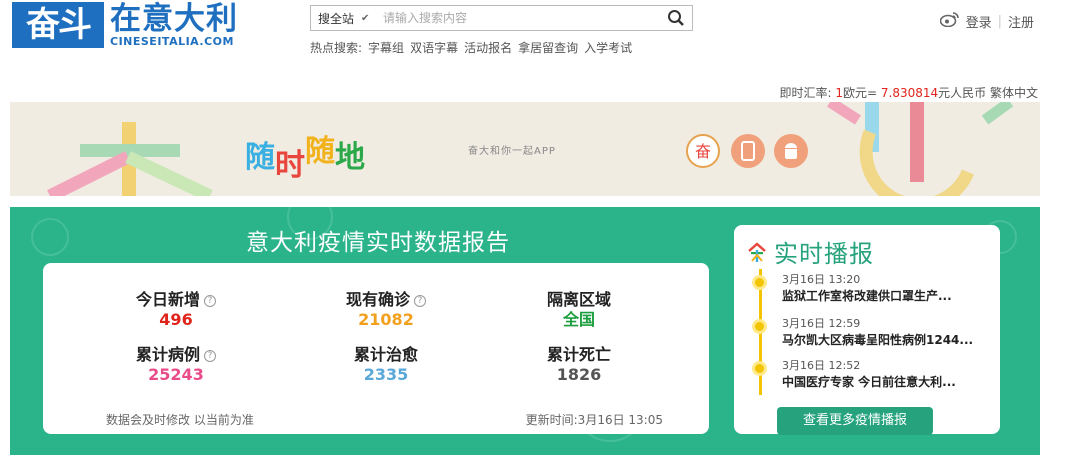  I want to click on stat-total-cases: 累计病例? 25243, so click(176, 365).